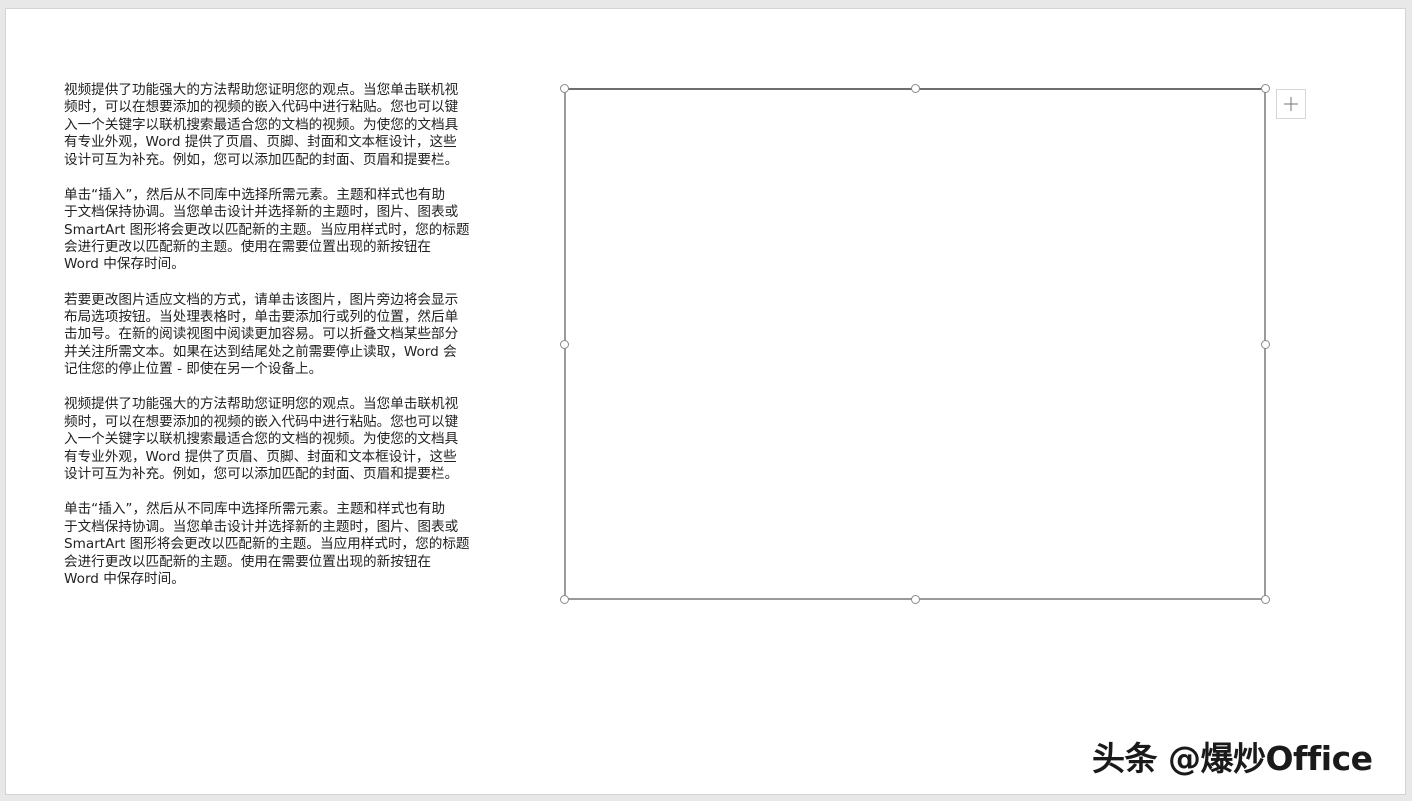 The height and width of the screenshot is (801, 1412). What do you see at coordinates (915, 599) in the screenshot?
I see `resize-handle-bottom-center` at bounding box center [915, 599].